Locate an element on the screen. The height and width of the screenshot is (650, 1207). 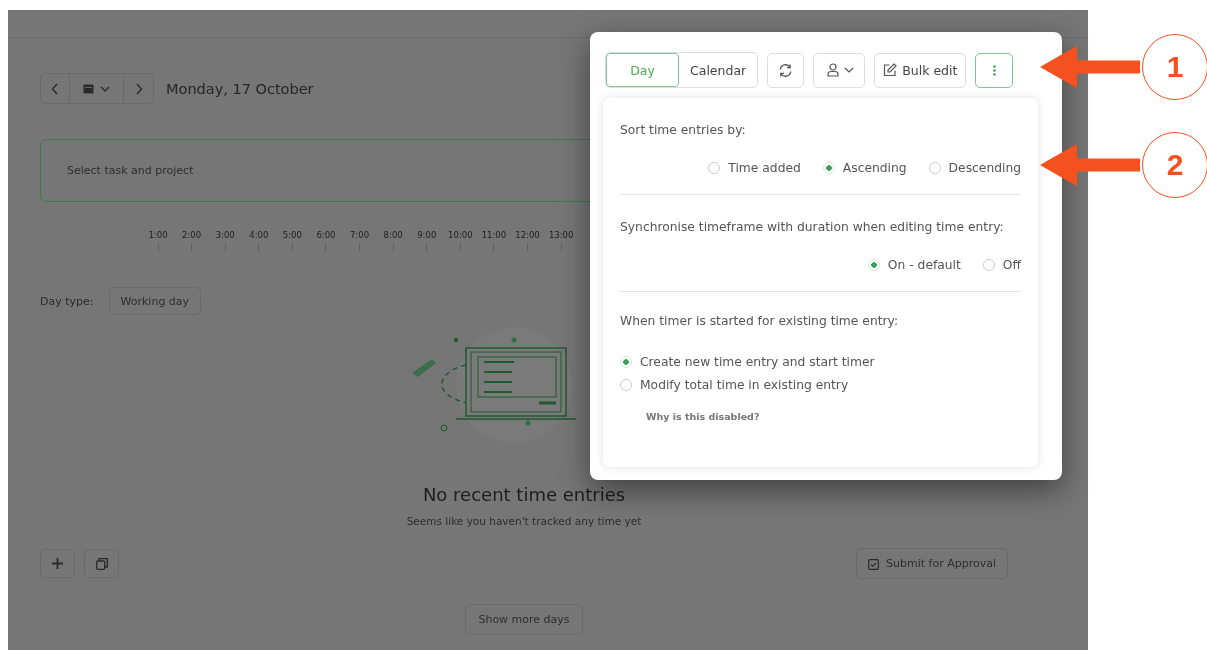
user-icon is located at coordinates (833, 70).